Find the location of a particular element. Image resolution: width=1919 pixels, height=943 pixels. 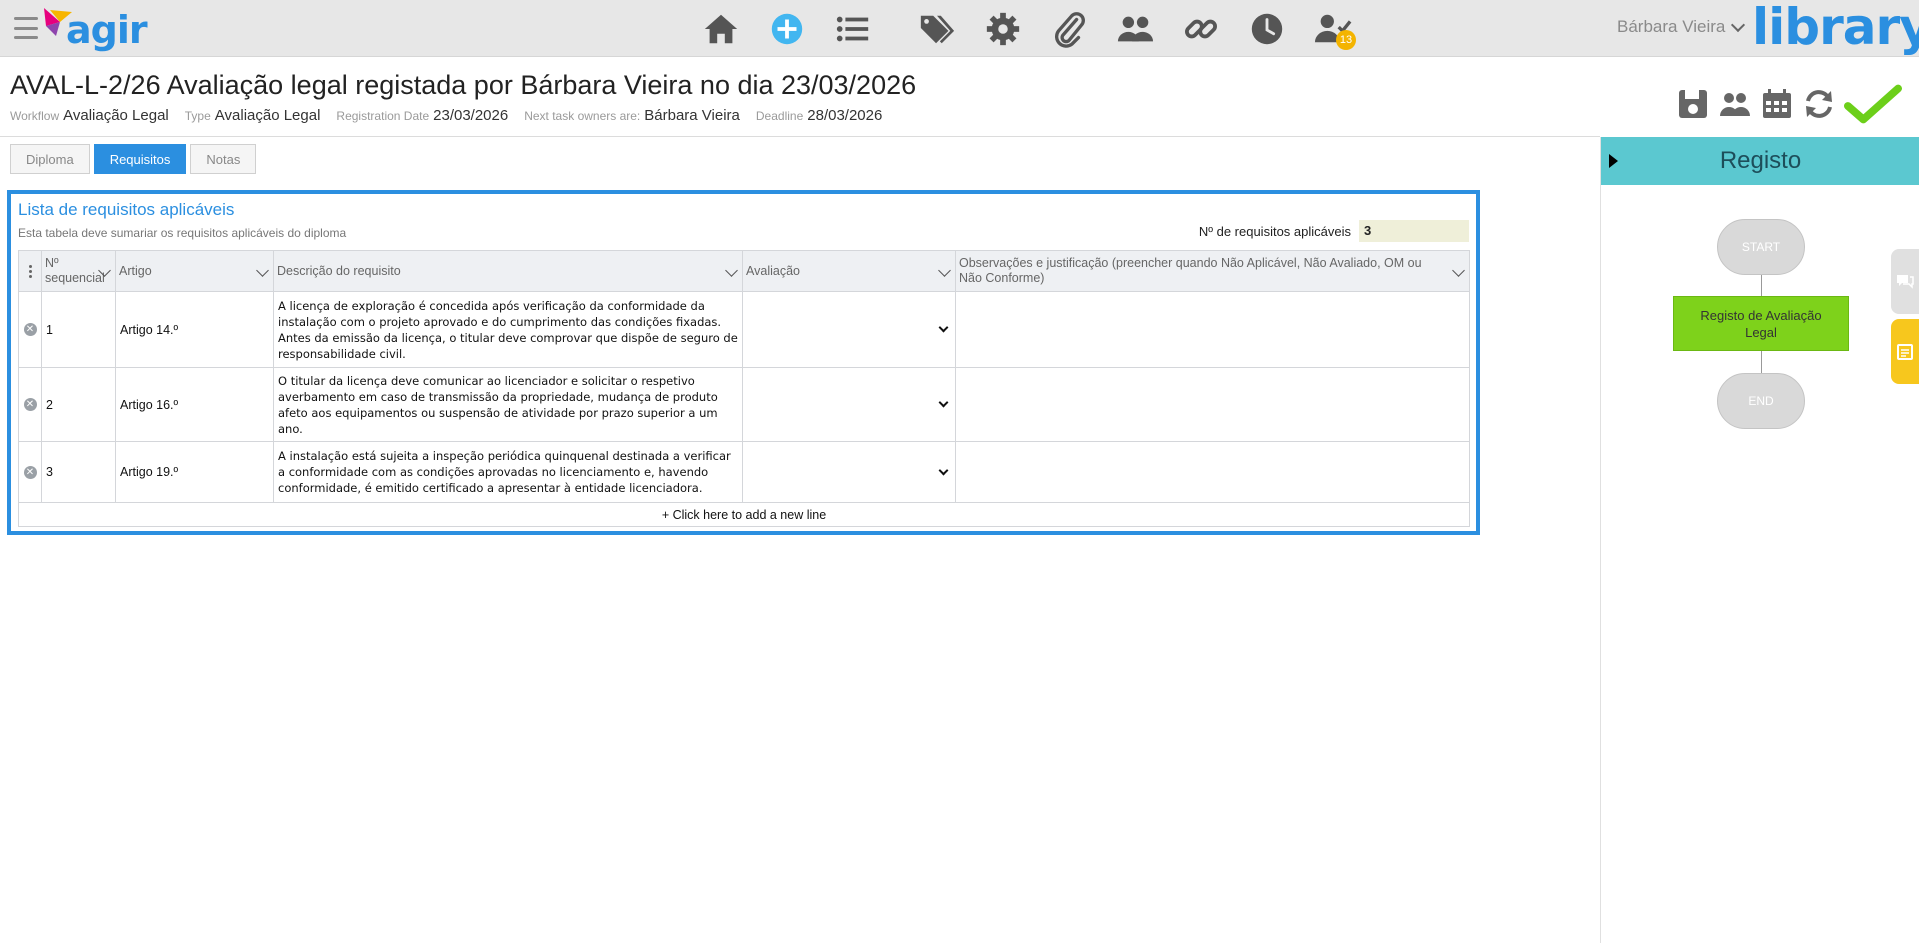

meta-registration-date: Registration Date 23/03/2026 is located at coordinates (422, 115).